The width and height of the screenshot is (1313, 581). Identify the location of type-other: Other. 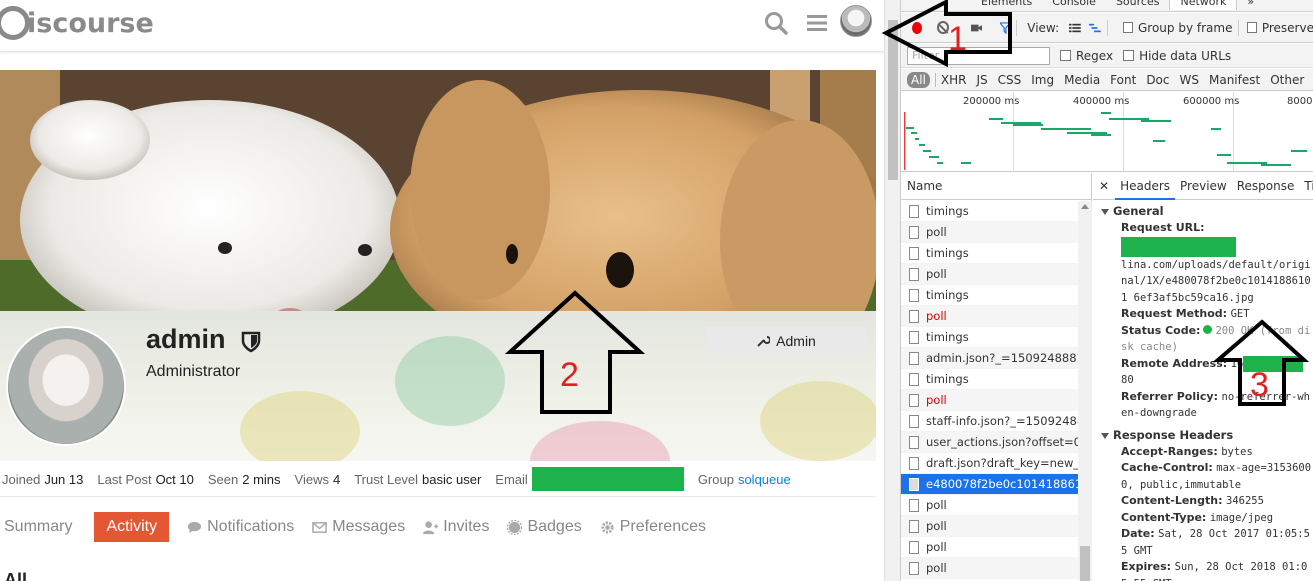
(1287, 80).